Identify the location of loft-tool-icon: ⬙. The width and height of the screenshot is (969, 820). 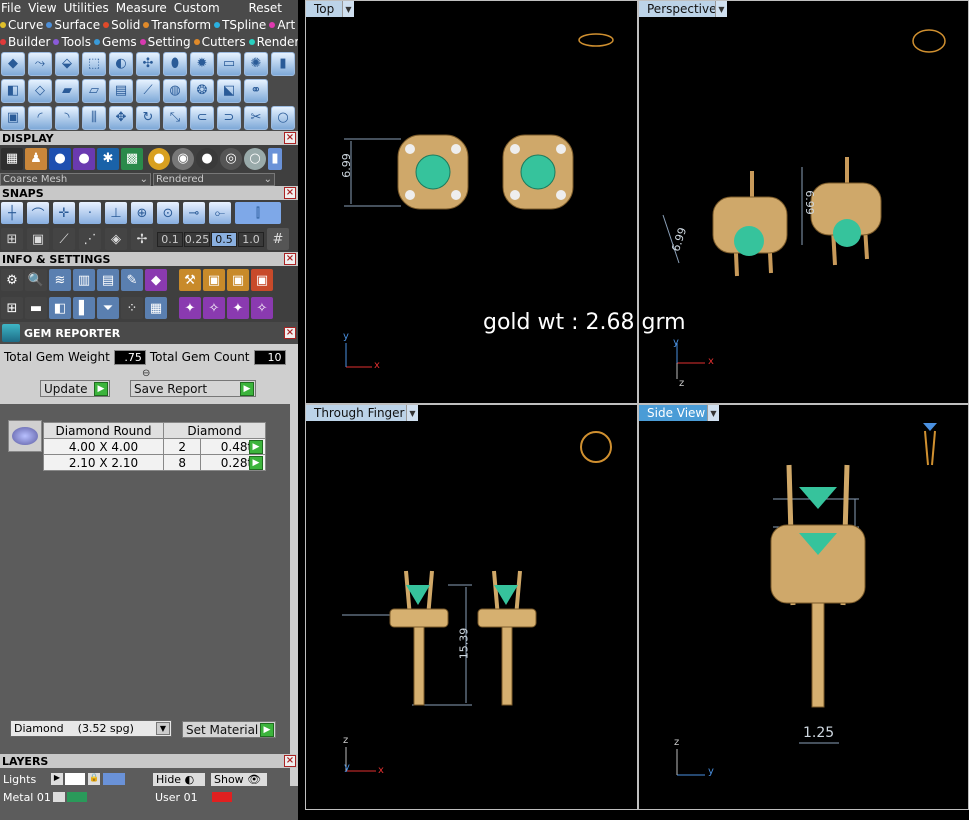
(67, 63).